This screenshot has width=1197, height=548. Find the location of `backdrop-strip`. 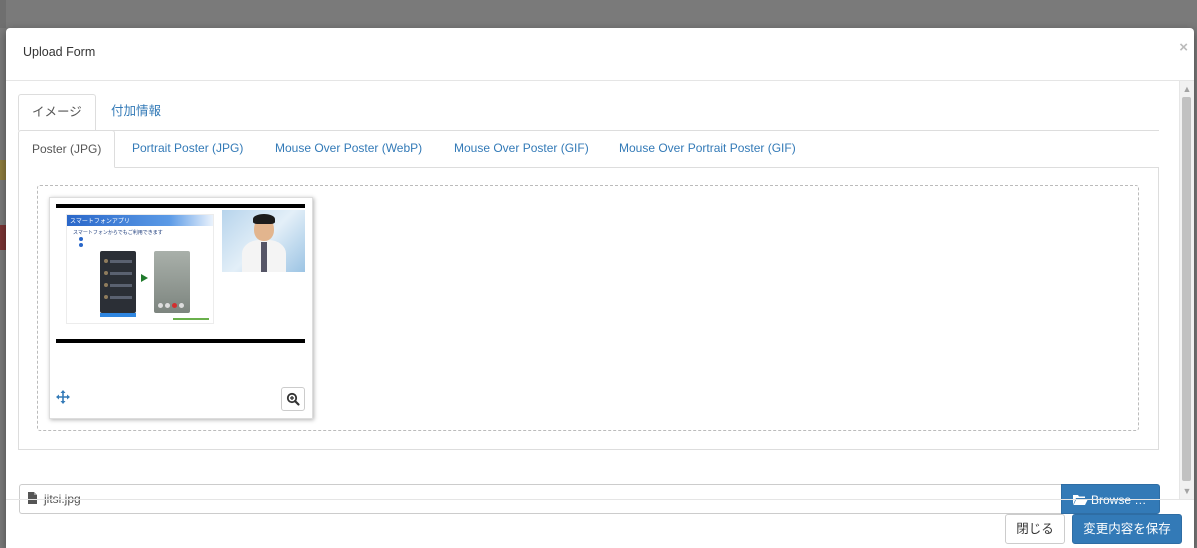

backdrop-strip is located at coordinates (3, 14).